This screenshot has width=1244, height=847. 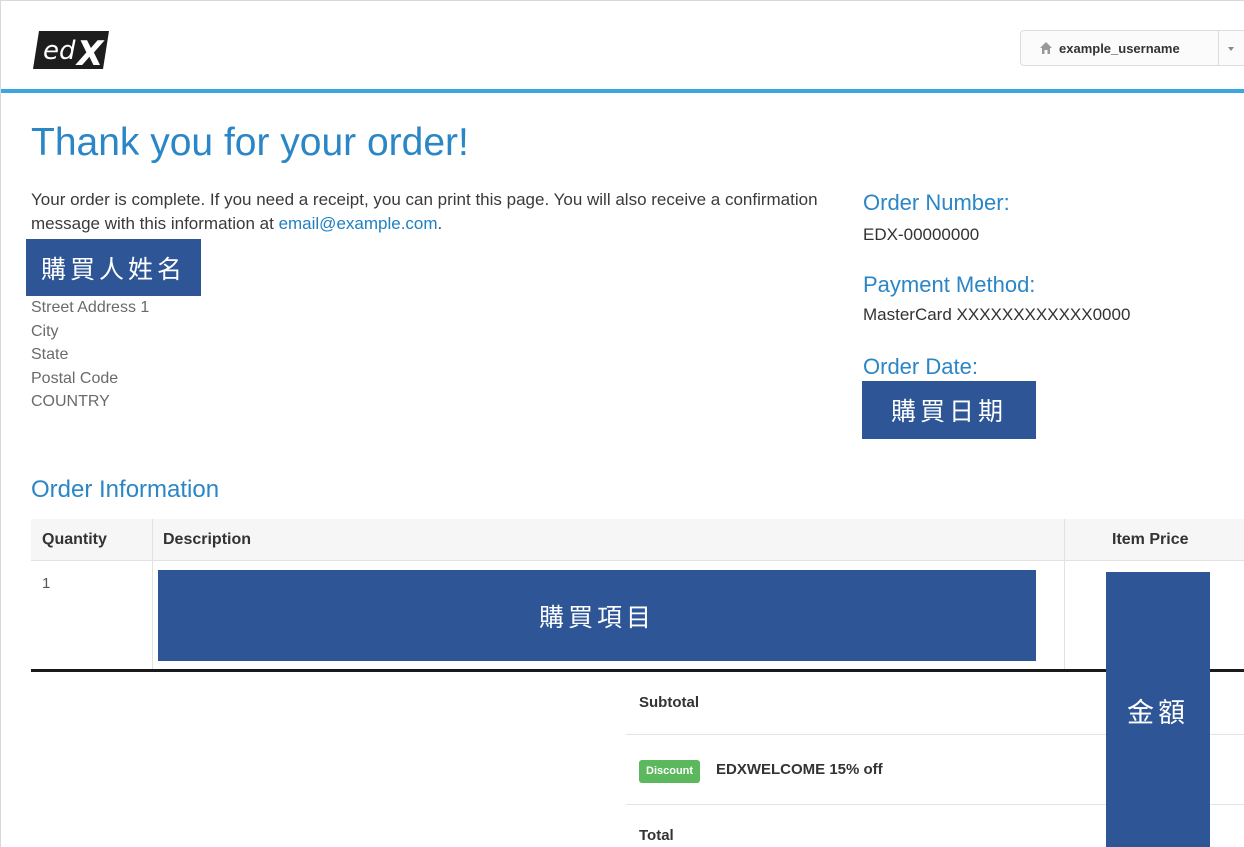 What do you see at coordinates (74, 539) in the screenshot?
I see `column-header-quantity: Quantity` at bounding box center [74, 539].